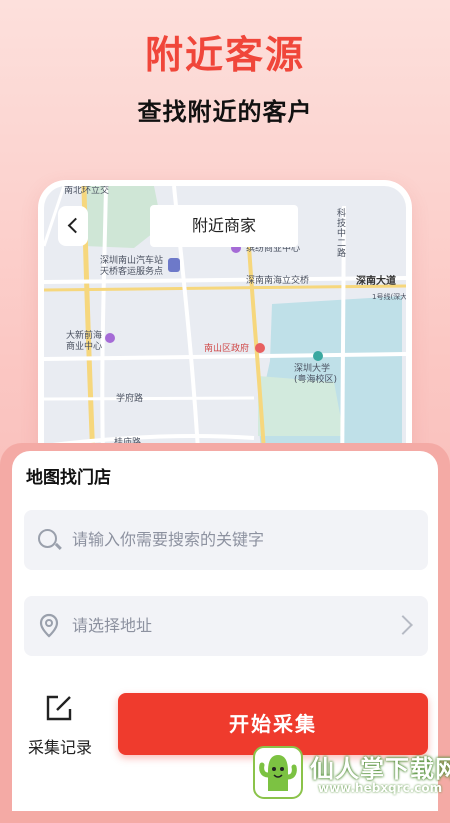 This screenshot has height=823, width=450. What do you see at coordinates (112, 625) in the screenshot?
I see `address-placeholder: 请选择地址` at bounding box center [112, 625].